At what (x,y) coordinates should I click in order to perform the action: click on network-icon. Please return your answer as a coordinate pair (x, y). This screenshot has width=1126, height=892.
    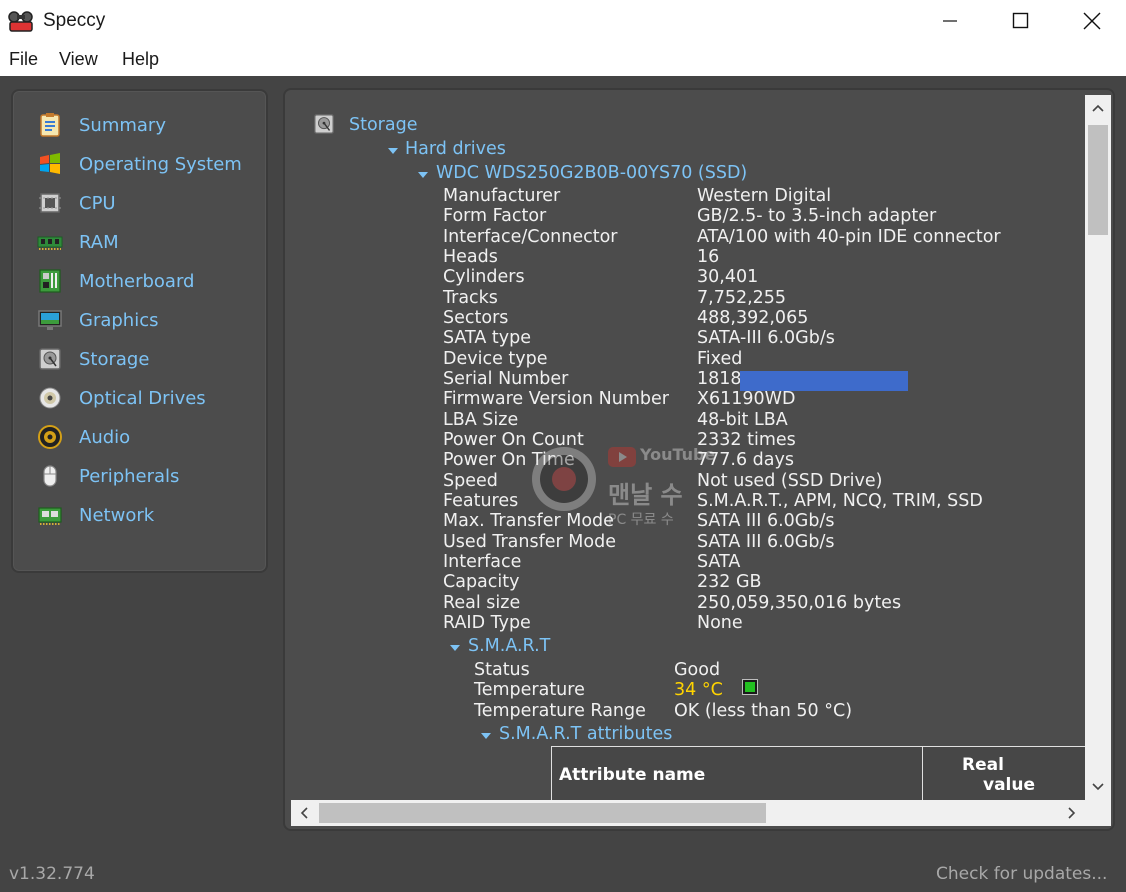
    Looking at the image, I should click on (50, 516).